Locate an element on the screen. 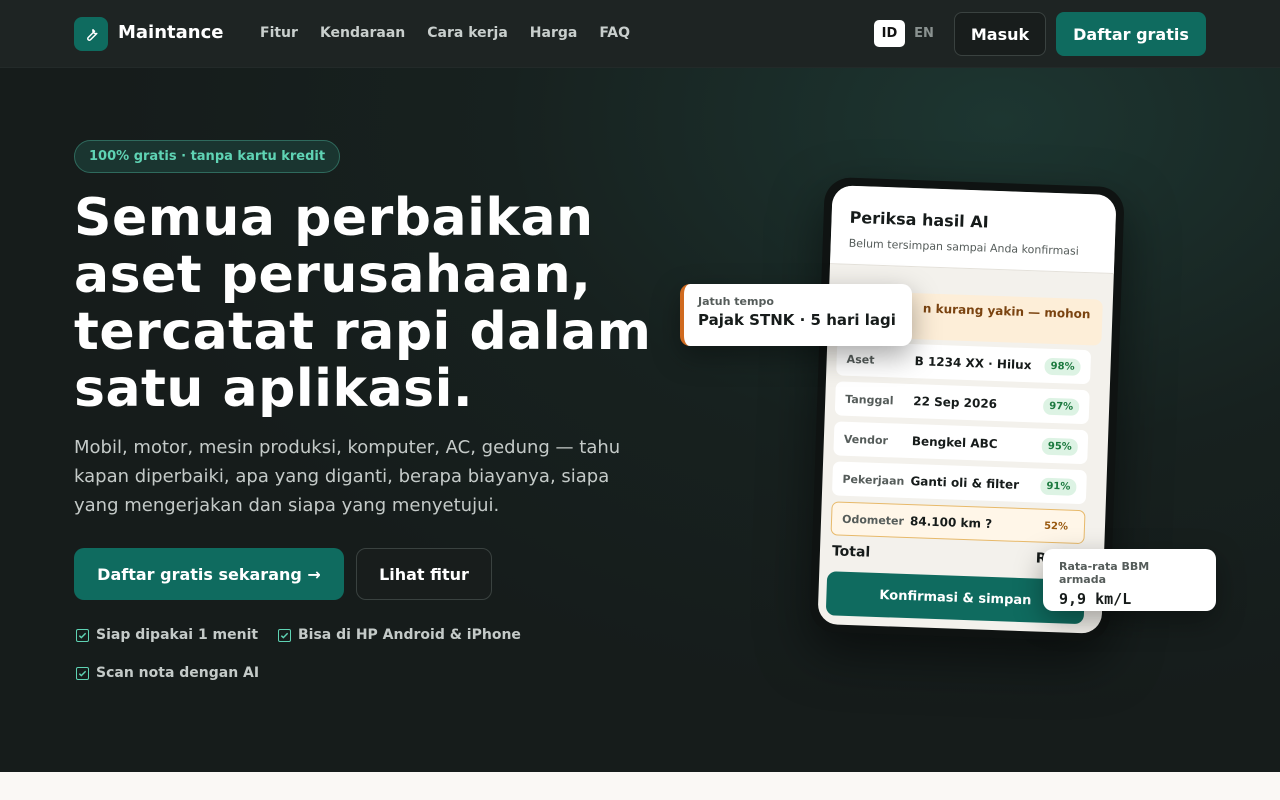  field-row: Aset B 1234 XX · Hilux 98% is located at coordinates (964, 363).